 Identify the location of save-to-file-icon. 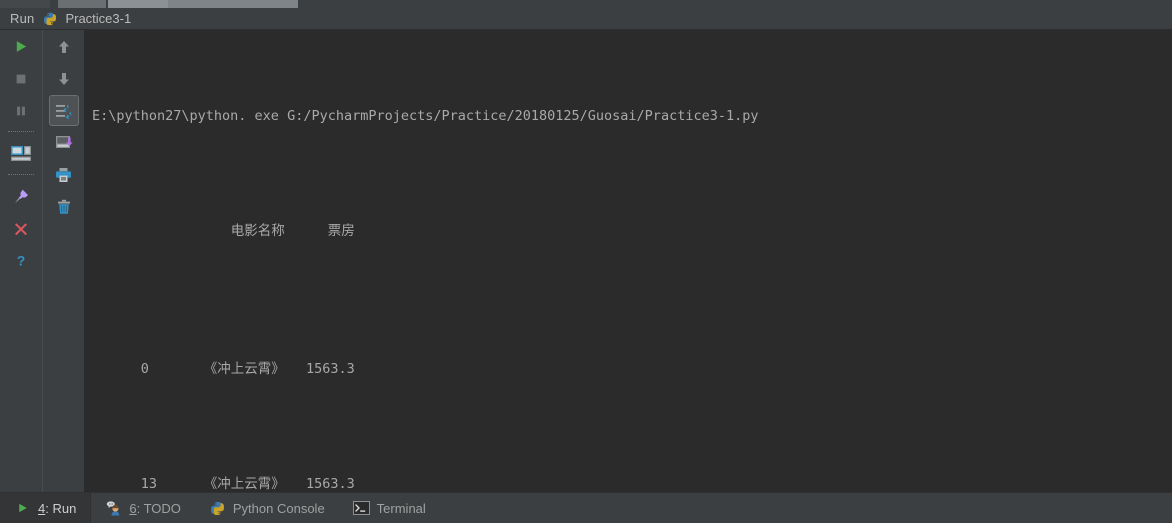
(64, 142).